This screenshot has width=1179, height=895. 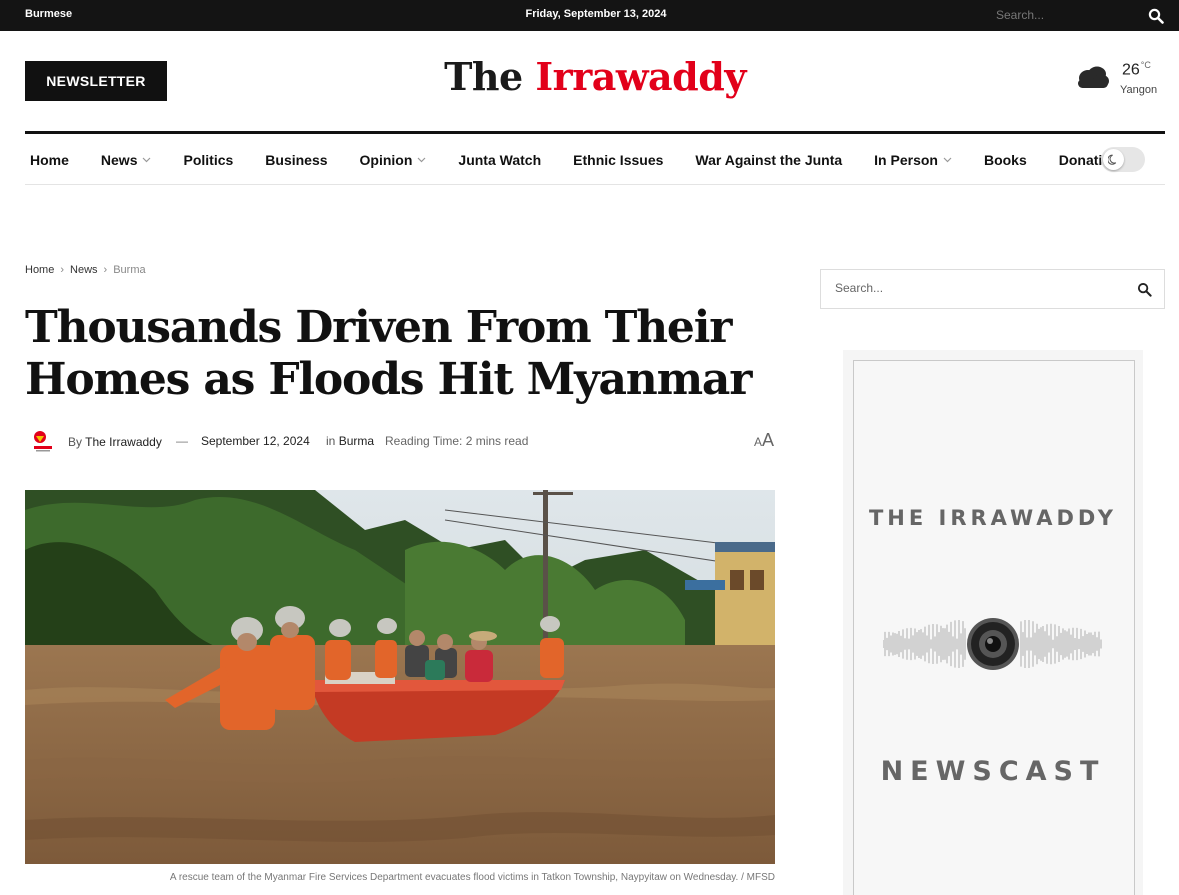 I want to click on site-logo: The Irrawaddy, so click(x=595, y=76).